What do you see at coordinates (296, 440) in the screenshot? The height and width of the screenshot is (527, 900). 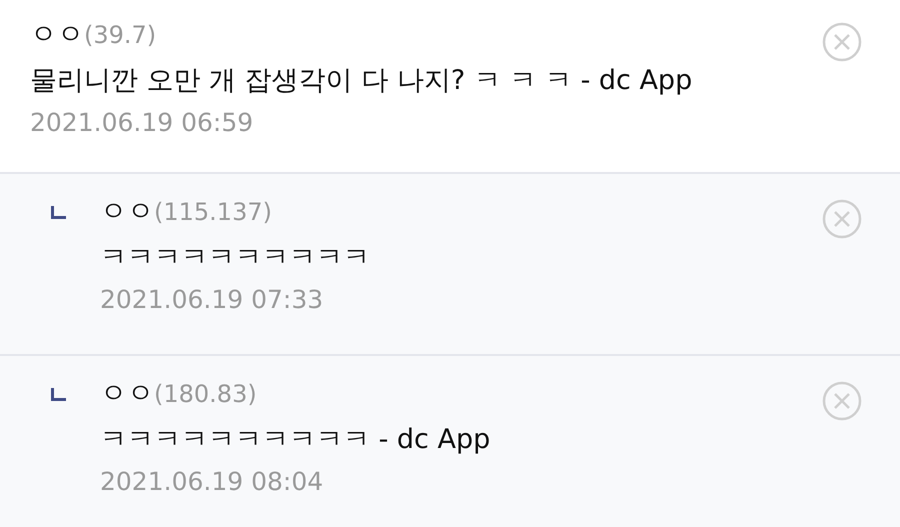 I see `comment-text: ㅋㅋㅋㅋㅋㅋㅋㅋㅋㅋ - dc App` at bounding box center [296, 440].